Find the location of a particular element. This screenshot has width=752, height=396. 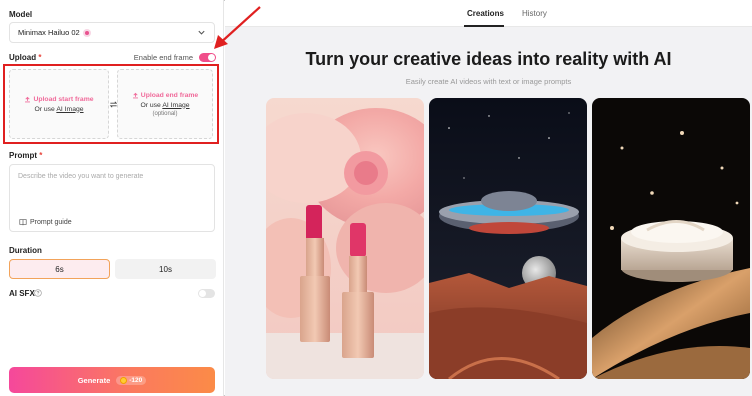

upload-start-title: Upload start frame is located at coordinates (59, 99).